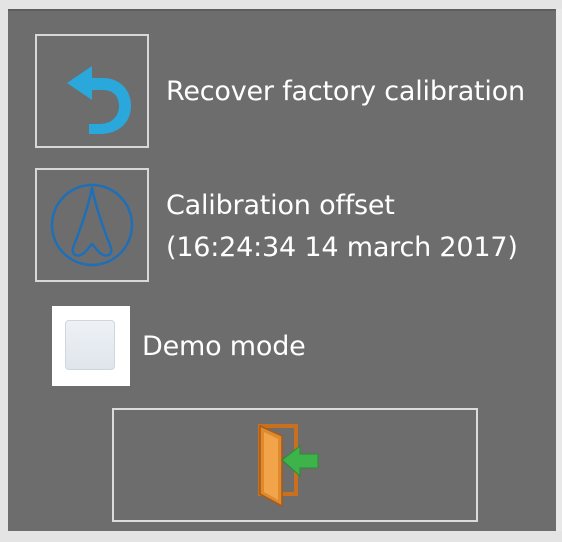 The width and height of the screenshot is (562, 542). What do you see at coordinates (342, 247) in the screenshot?
I see `calibration-offset-timestamp: (16:24:34 14 march 2017)` at bounding box center [342, 247].